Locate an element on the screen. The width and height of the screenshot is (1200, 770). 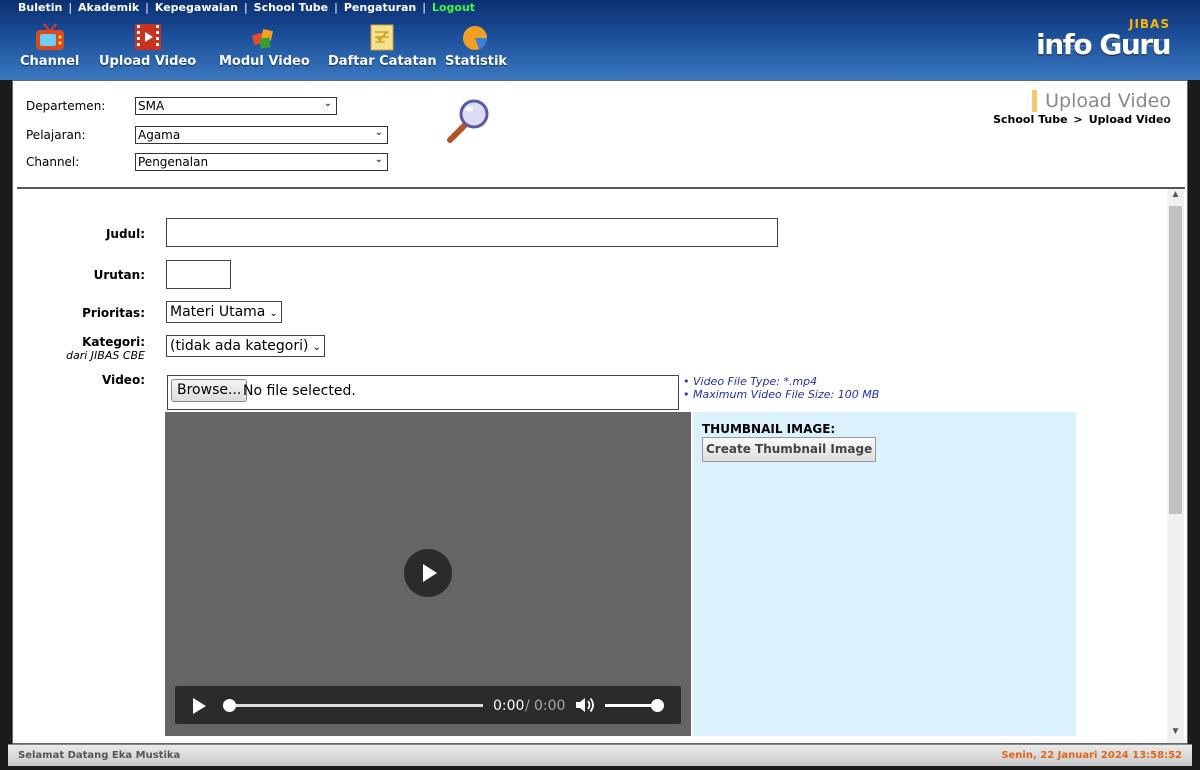
toolbar-modul-video-label: Modul Video is located at coordinates (264, 61).